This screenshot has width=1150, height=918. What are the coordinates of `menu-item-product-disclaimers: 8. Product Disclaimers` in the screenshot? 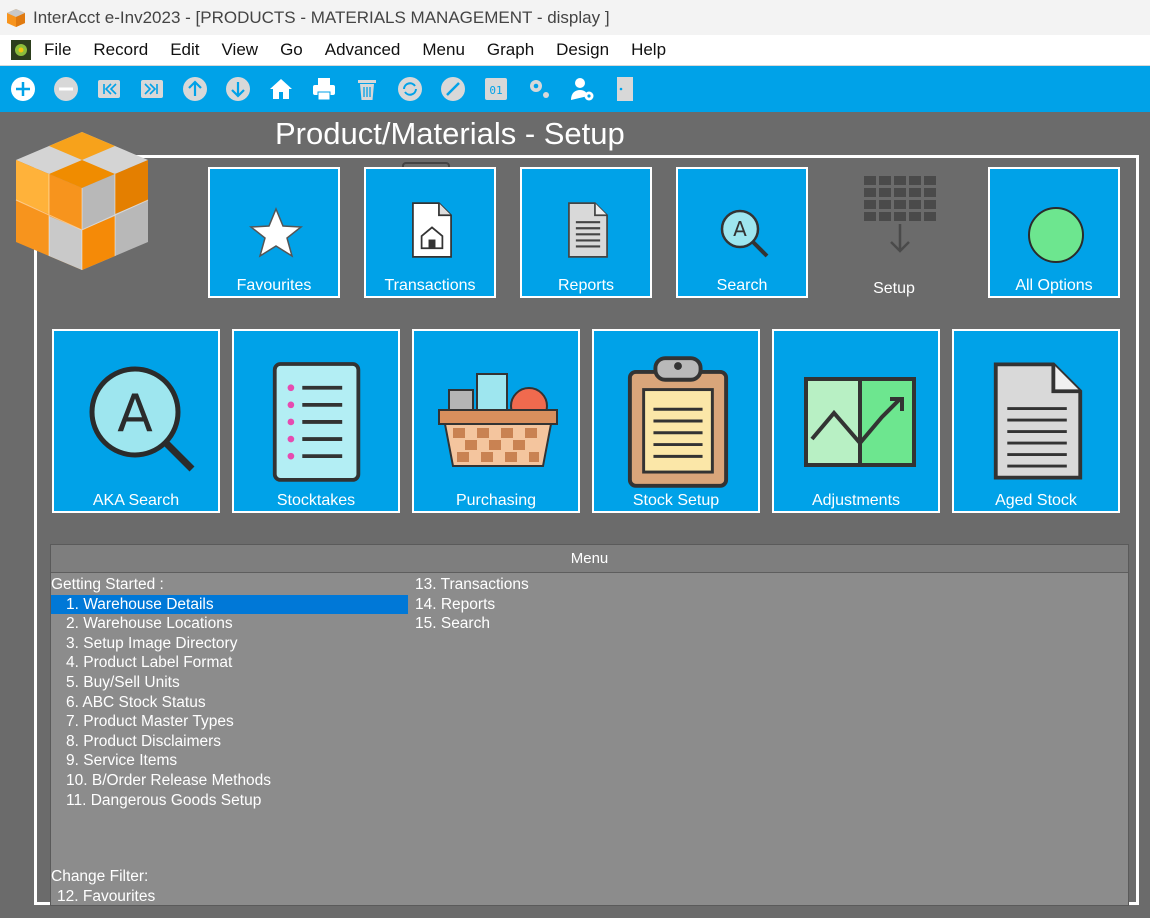 It's located at (229, 742).